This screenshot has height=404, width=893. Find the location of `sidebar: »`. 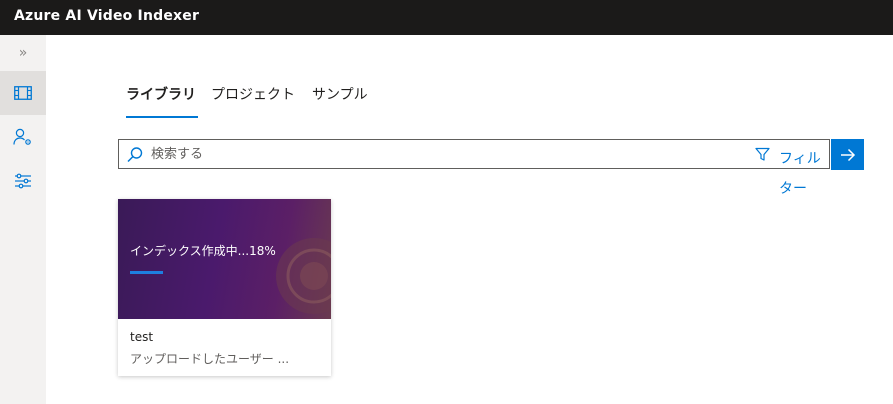

sidebar: » is located at coordinates (23, 219).